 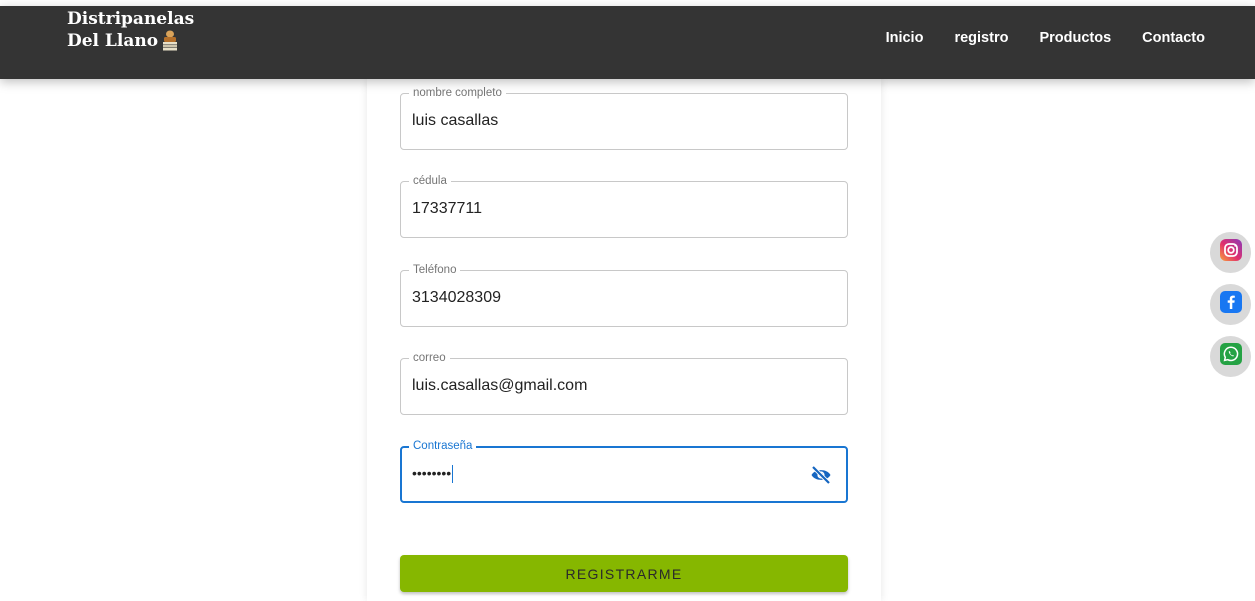 What do you see at coordinates (430, 181) in the screenshot?
I see `cedula-label: cédula` at bounding box center [430, 181].